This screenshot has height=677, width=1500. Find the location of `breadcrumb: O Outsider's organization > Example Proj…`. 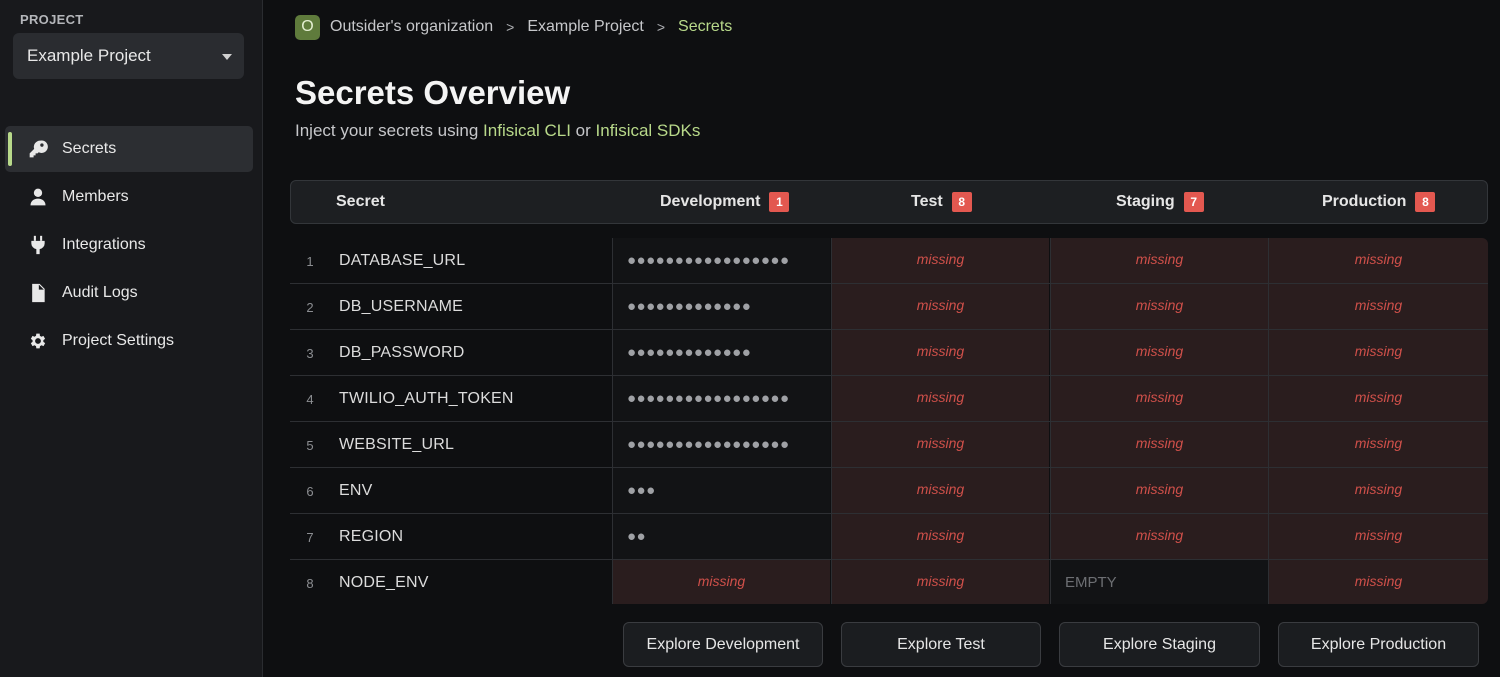

breadcrumb: O Outsider's organization > Example Proj… is located at coordinates (513, 27).